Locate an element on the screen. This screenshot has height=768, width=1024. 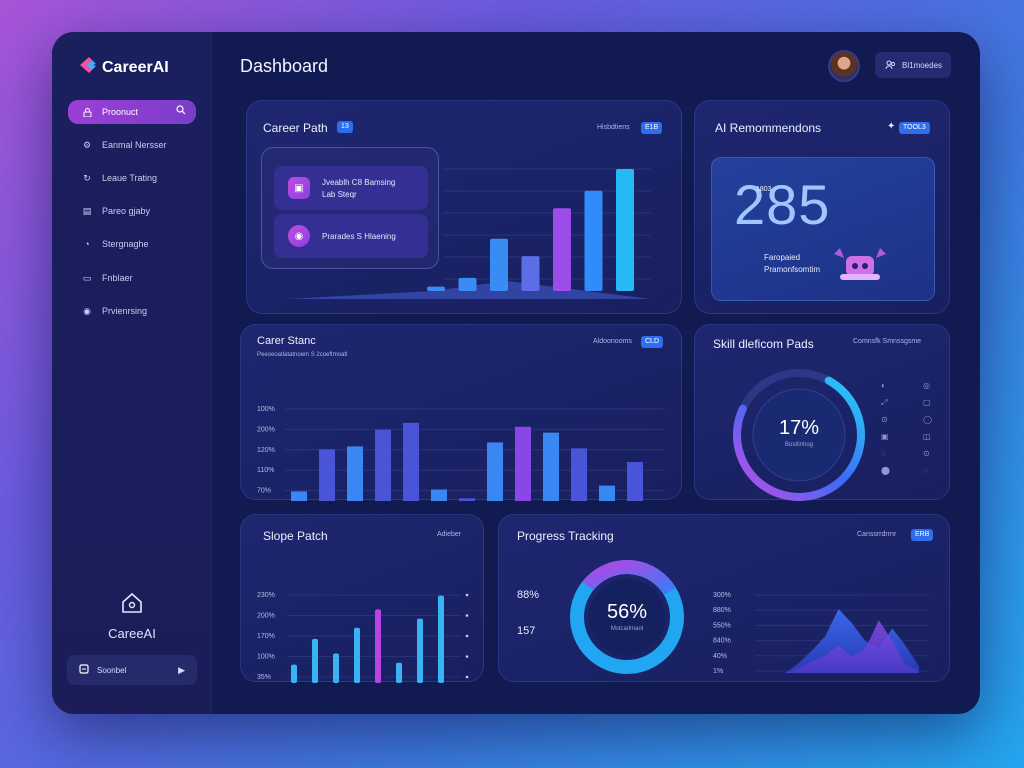
legend-item: ◉ Prarades S Hlaening is located at coordinates (351, 236).